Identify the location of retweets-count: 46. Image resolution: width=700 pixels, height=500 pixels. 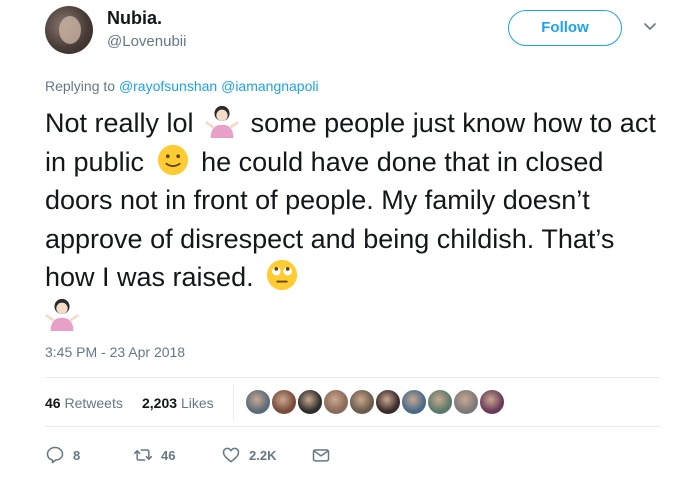
(53, 403).